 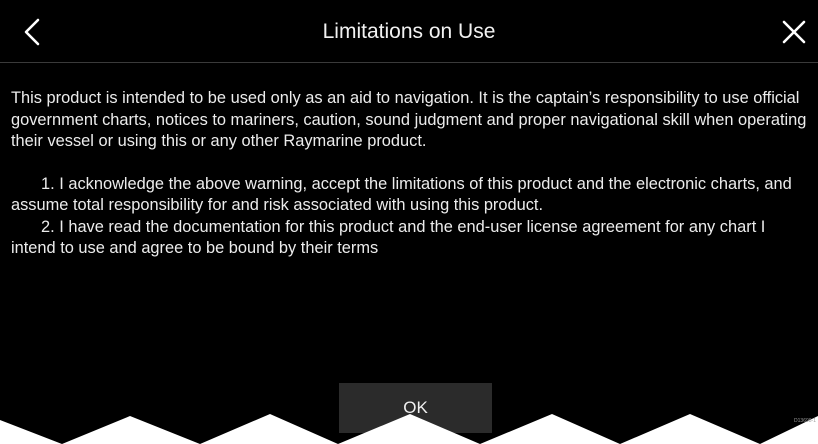 I want to click on dialog-title: Limitations on Use, so click(x=409, y=31).